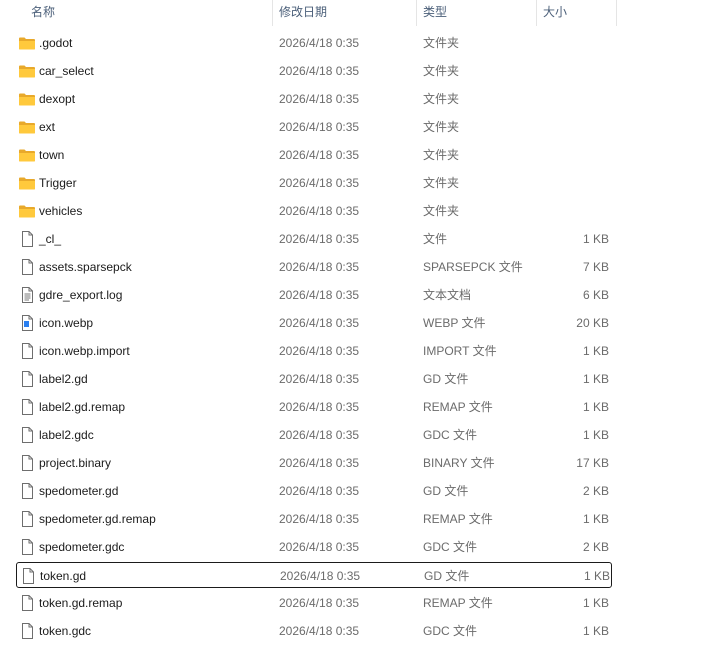 Image resolution: width=709 pixels, height=658 pixels. What do you see at coordinates (447, 295) in the screenshot?
I see `file-type: 文本文档` at bounding box center [447, 295].